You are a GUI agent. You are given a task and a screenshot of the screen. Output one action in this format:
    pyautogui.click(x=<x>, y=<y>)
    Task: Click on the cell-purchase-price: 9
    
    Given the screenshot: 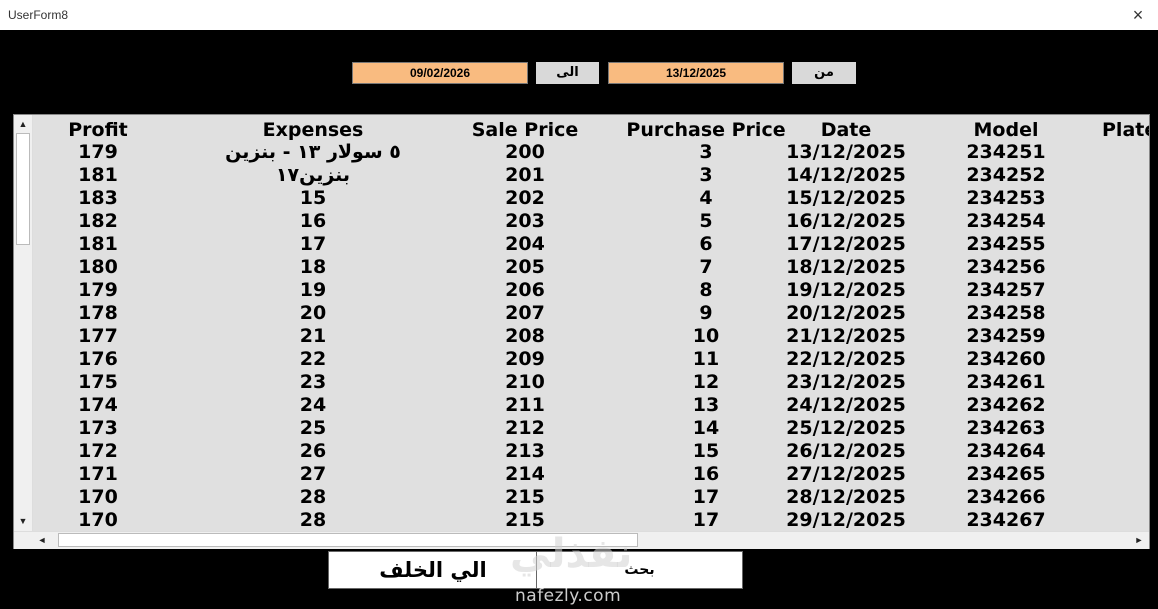 What is the action you would take?
    pyautogui.click(x=706, y=313)
    